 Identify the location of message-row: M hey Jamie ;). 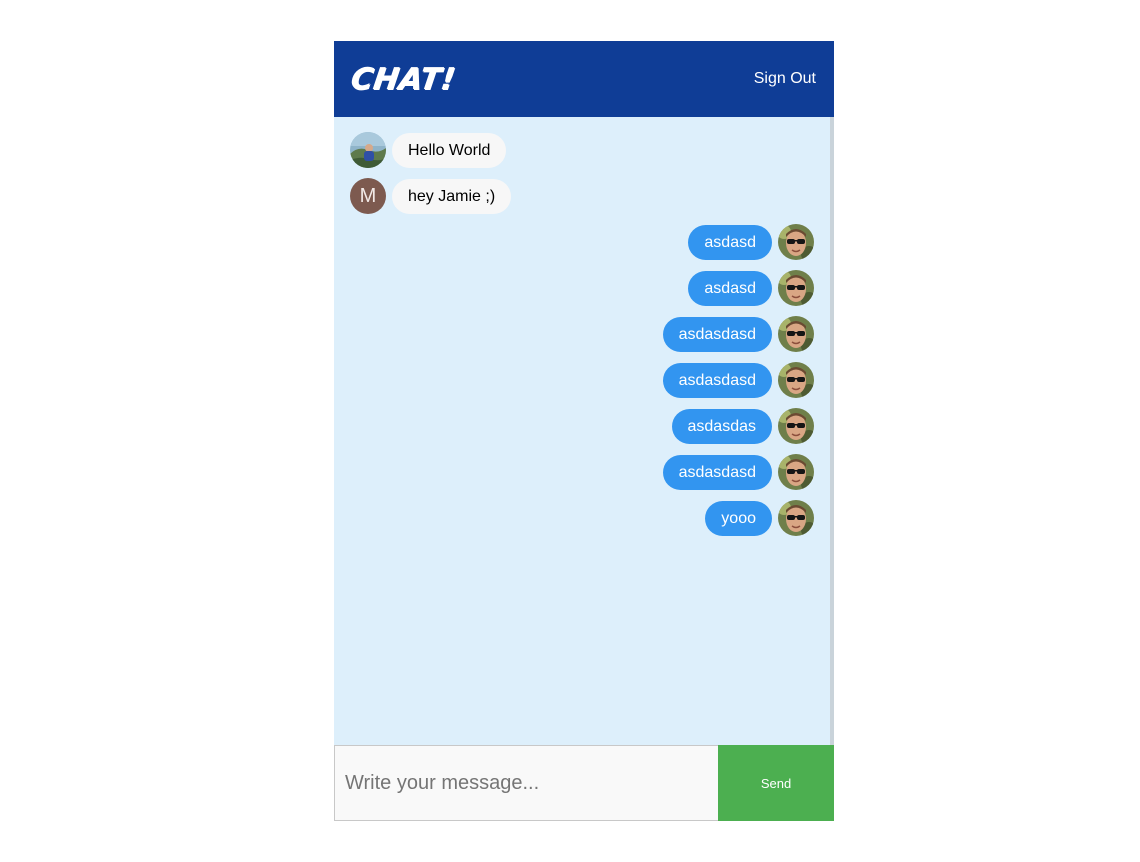
(582, 196).